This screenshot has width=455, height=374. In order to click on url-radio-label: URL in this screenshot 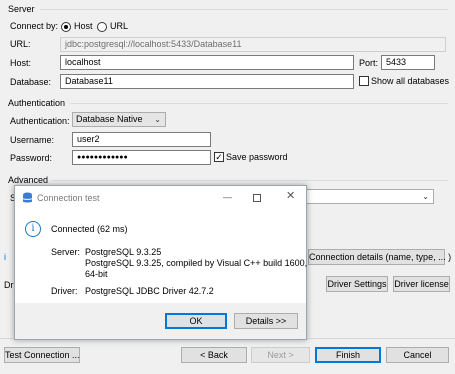, I will do `click(119, 26)`.